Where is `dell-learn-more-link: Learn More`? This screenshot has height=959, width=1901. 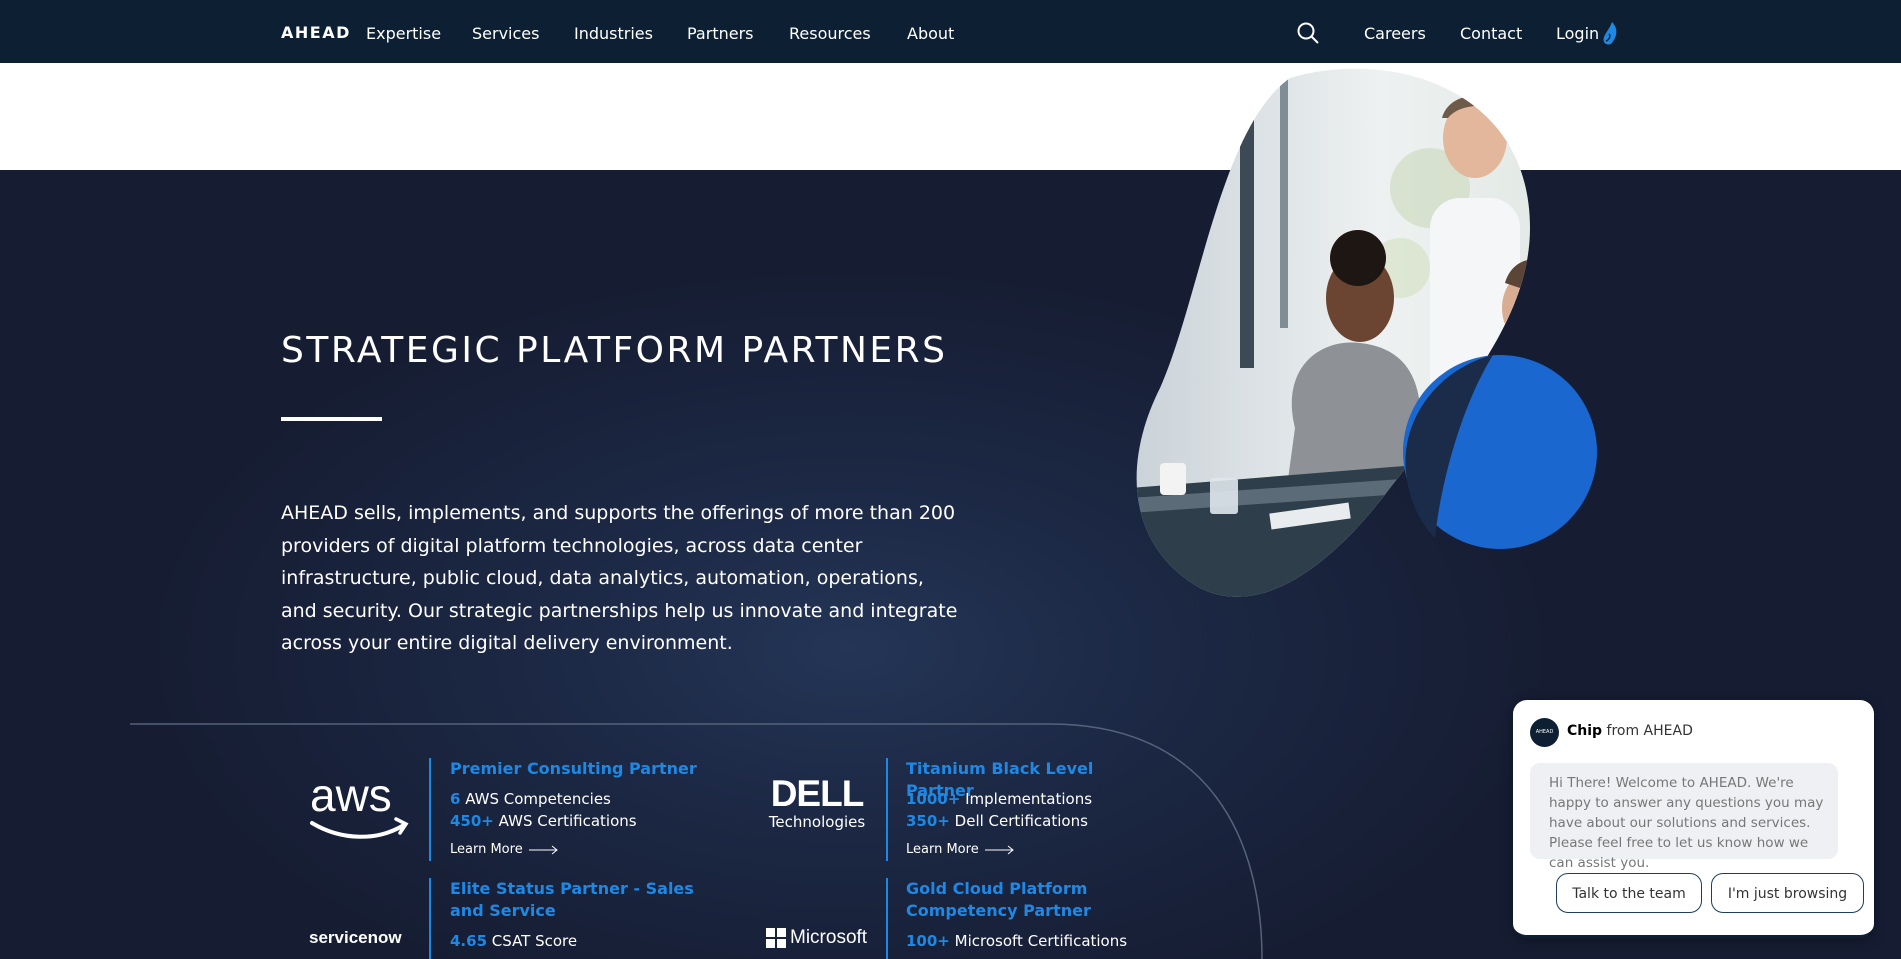 dell-learn-more-link: Learn More is located at coordinates (960, 849).